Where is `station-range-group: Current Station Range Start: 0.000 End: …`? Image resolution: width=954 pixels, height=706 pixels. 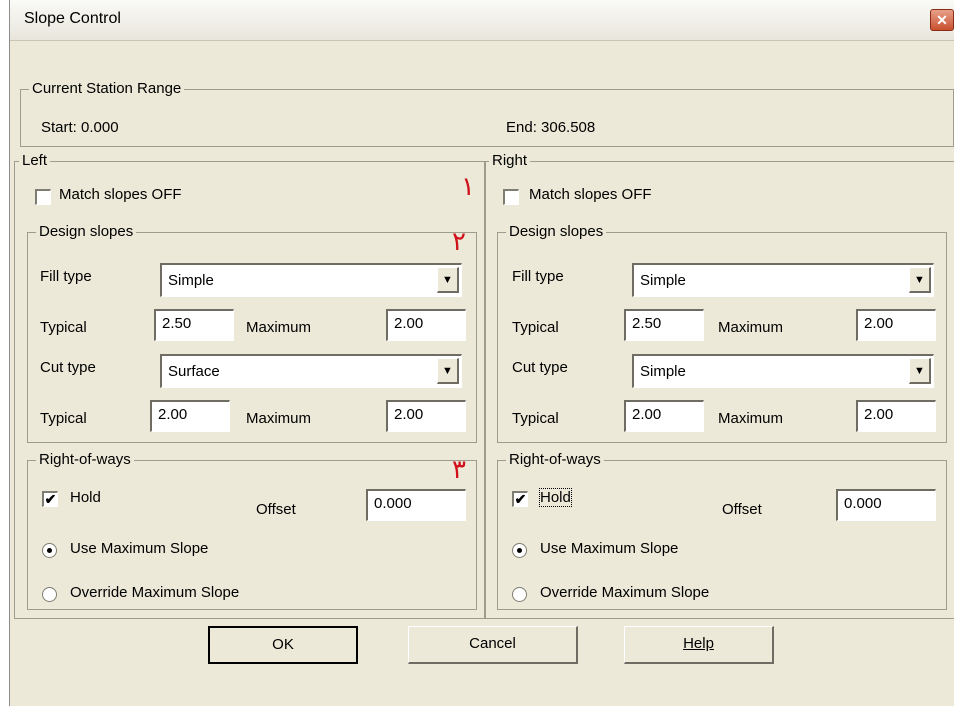
station-range-group: Current Station Range Start: 0.000 End: … is located at coordinates (487, 113).